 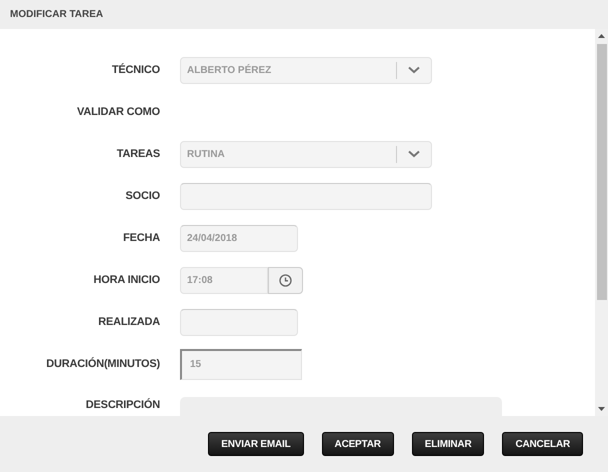 What do you see at coordinates (241, 364) in the screenshot?
I see `input-field: 15` at bounding box center [241, 364].